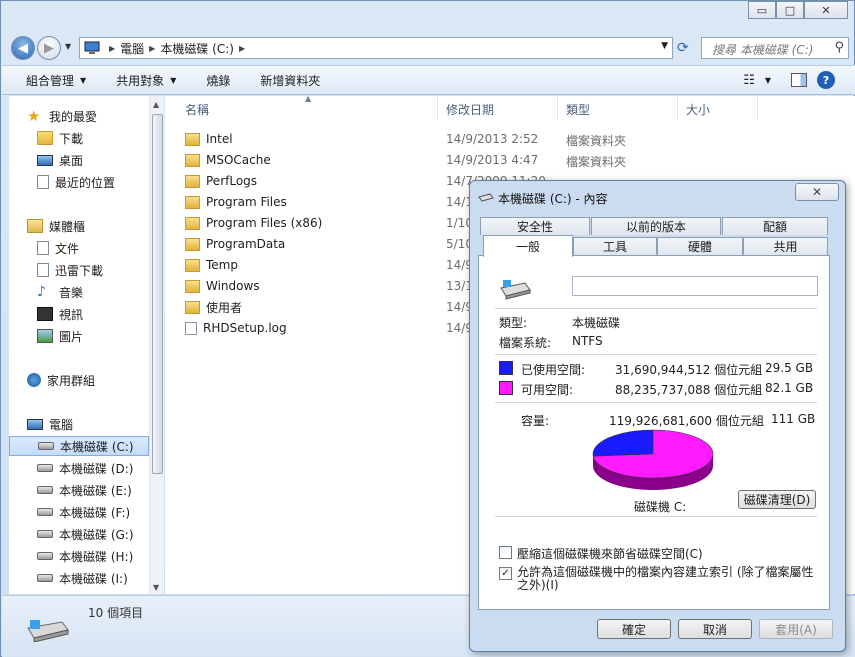 The height and width of the screenshot is (657, 855). I want to click on capacity-label: 容量:, so click(535, 421).